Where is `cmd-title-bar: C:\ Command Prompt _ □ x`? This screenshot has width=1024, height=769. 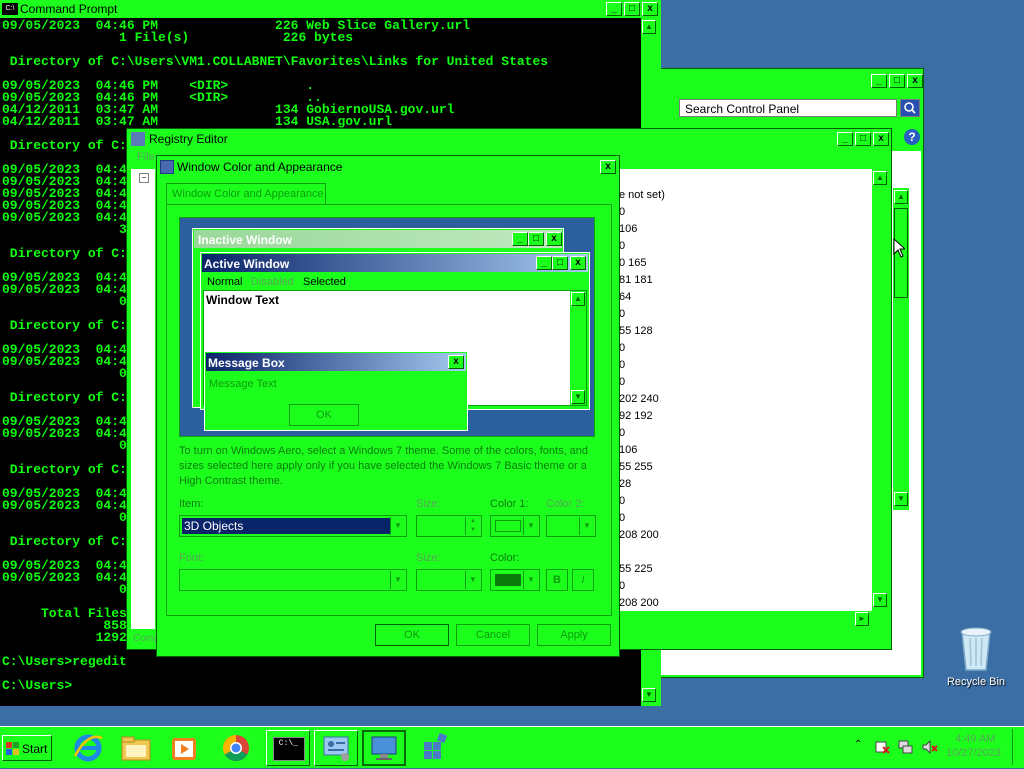
cmd-title-bar: C:\ Command Prompt _ □ x is located at coordinates (330, 9).